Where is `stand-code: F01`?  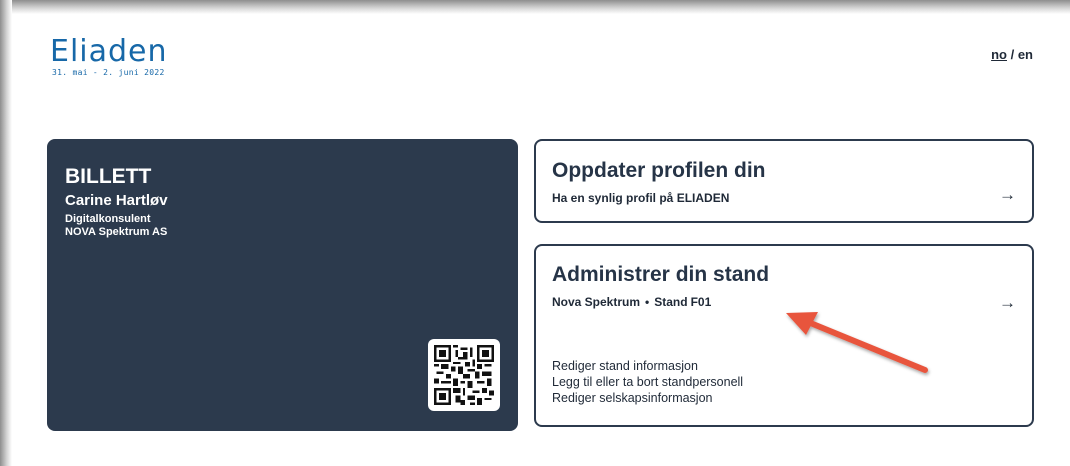
stand-code: F01 is located at coordinates (701, 302).